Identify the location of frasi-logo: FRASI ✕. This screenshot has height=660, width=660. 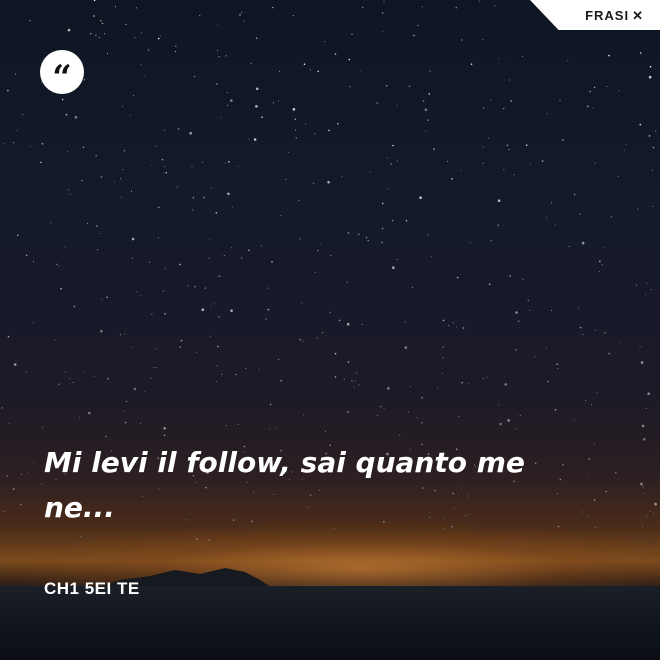
(614, 16).